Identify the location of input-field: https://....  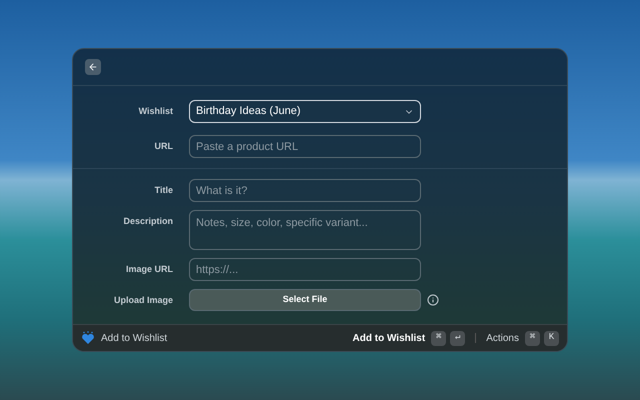
(305, 269).